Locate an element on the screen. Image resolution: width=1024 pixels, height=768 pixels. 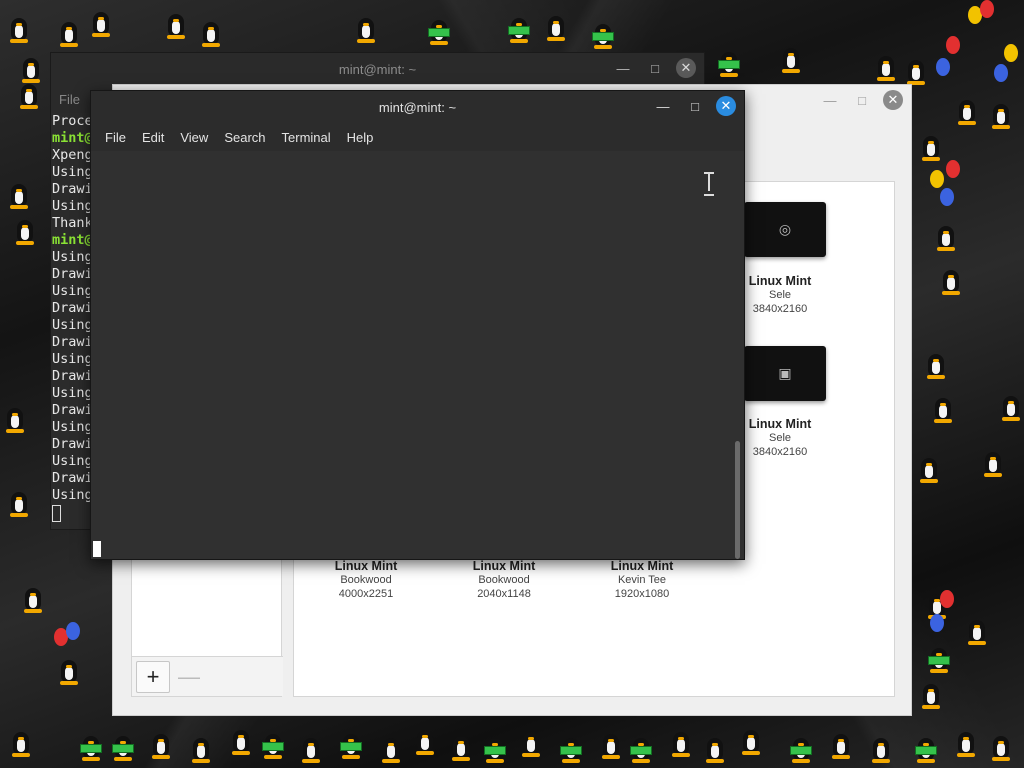
mint-logo-icon: ▣ is located at coordinates (785, 373).